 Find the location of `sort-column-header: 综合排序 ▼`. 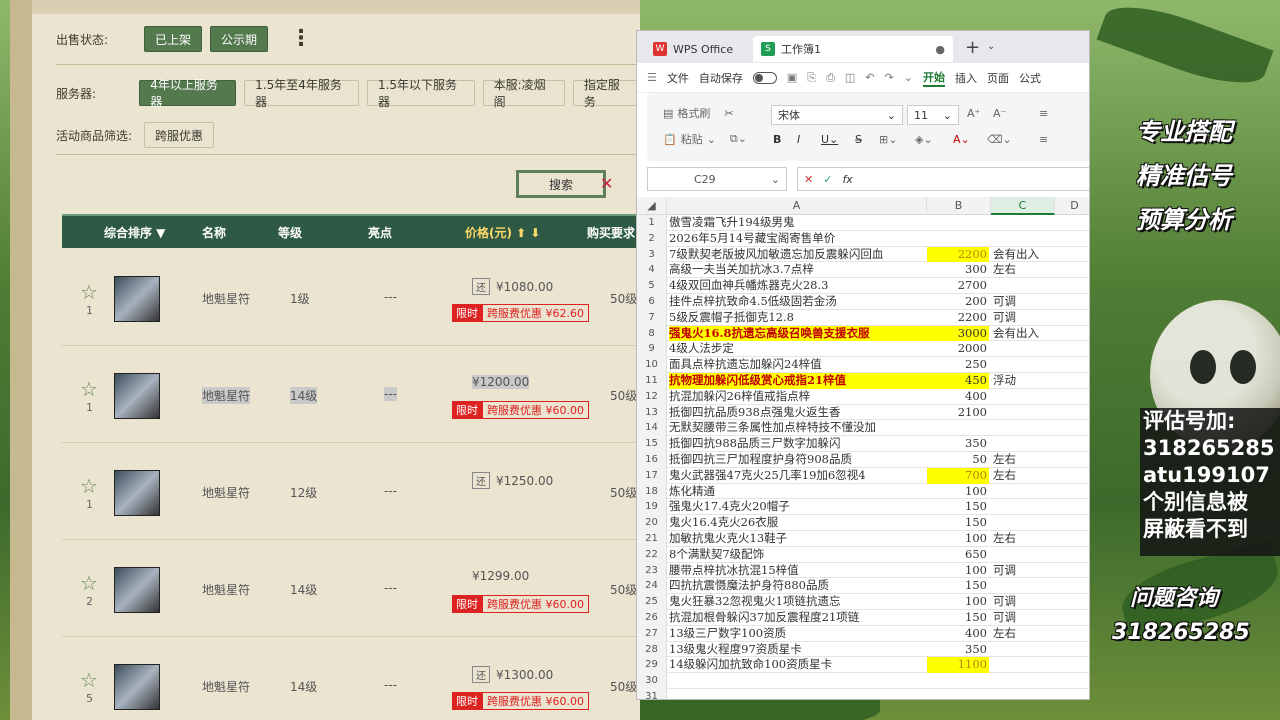

sort-column-header: 综合排序 ▼ is located at coordinates (134, 232).